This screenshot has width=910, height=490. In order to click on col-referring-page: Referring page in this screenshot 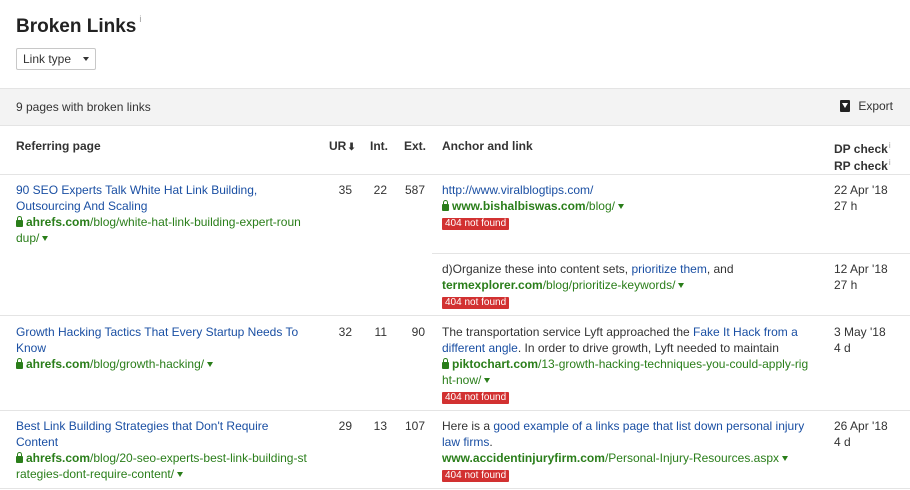, I will do `click(58, 146)`.